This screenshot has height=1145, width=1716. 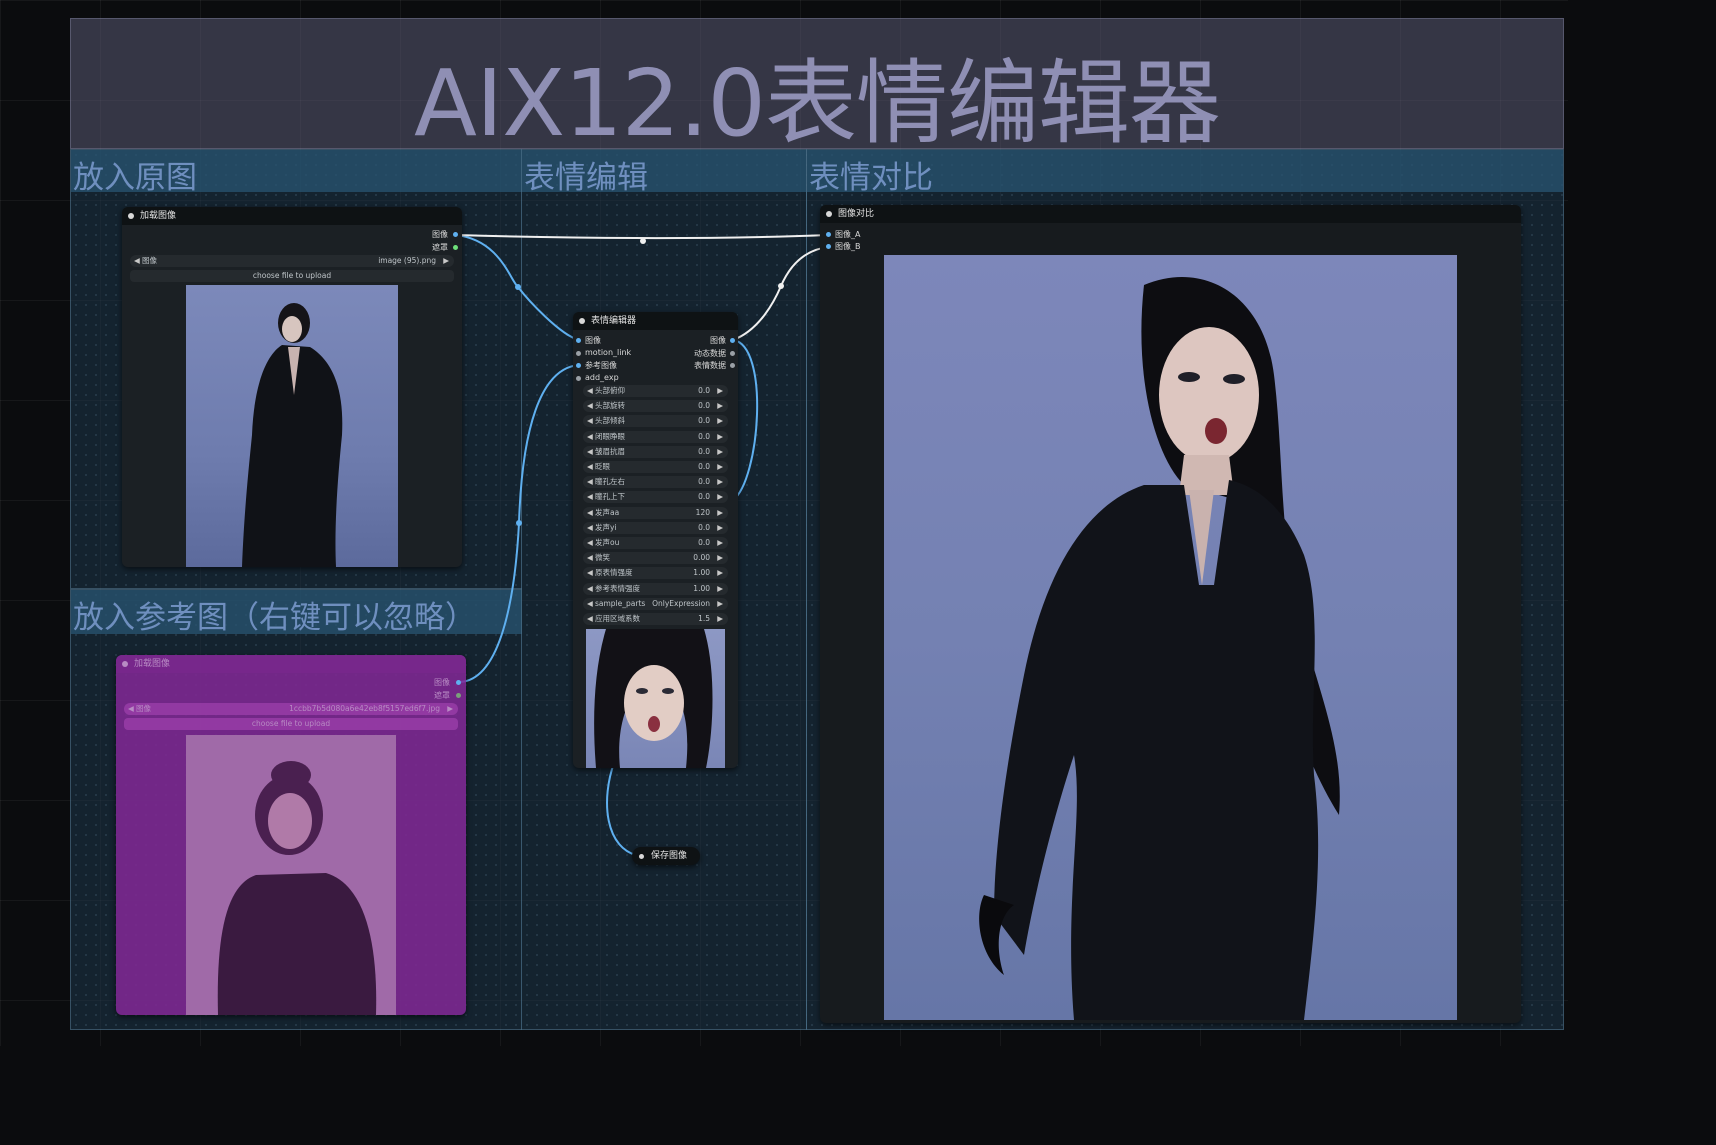 What do you see at coordinates (578, 353) in the screenshot?
I see `input-motion-link-dot` at bounding box center [578, 353].